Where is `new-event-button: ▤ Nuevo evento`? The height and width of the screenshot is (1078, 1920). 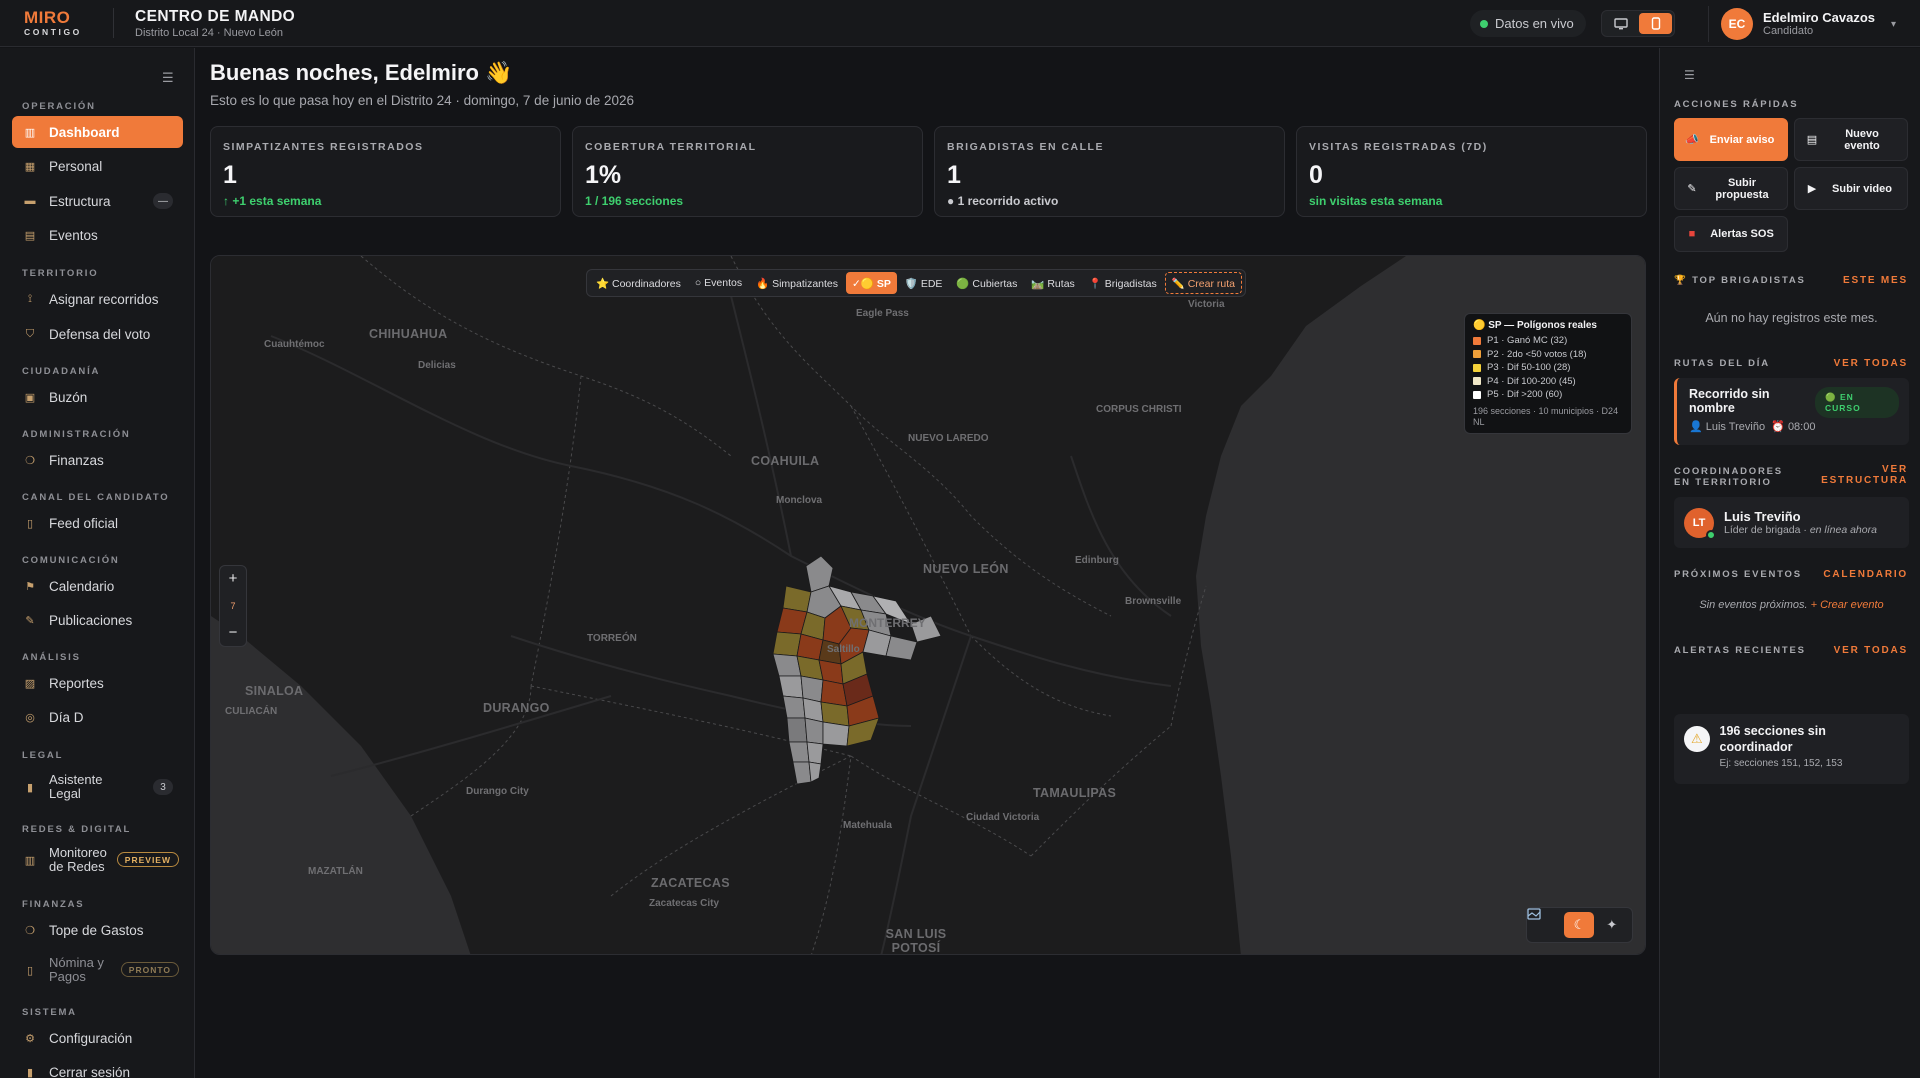 new-event-button: ▤ Nuevo evento is located at coordinates (1851, 139).